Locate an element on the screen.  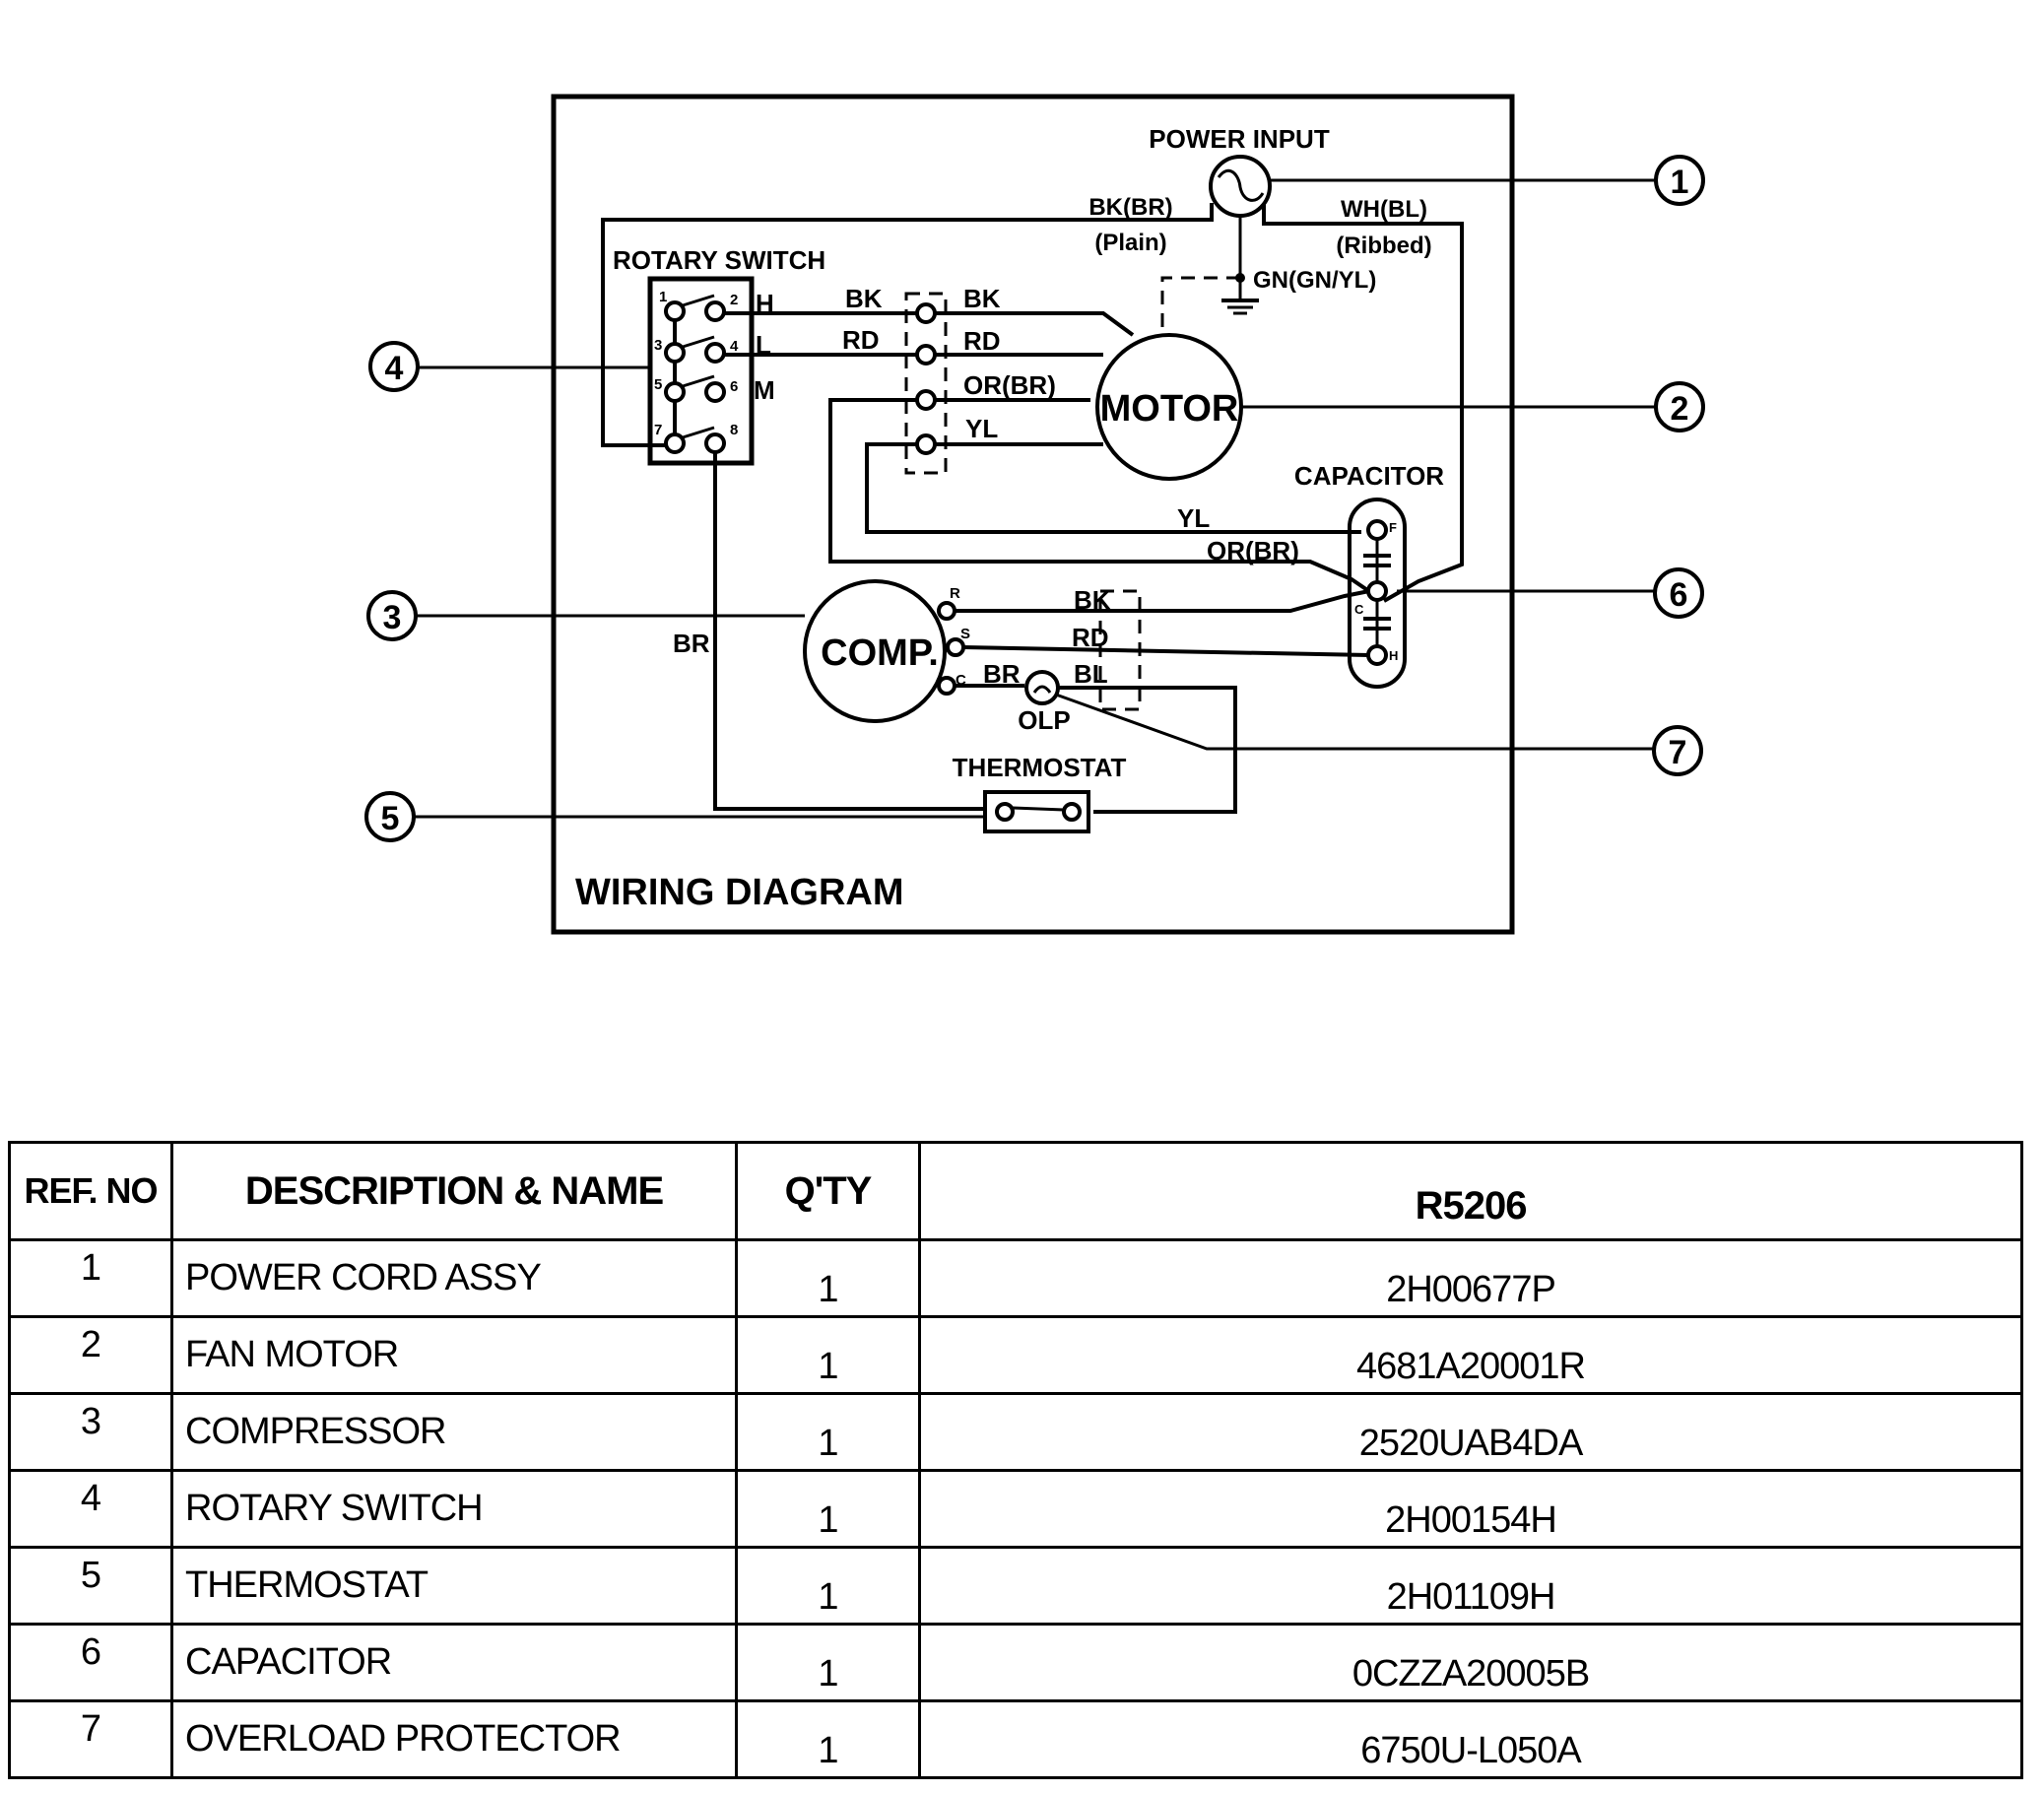
svg-text: 5 is located at coordinates (390, 819).